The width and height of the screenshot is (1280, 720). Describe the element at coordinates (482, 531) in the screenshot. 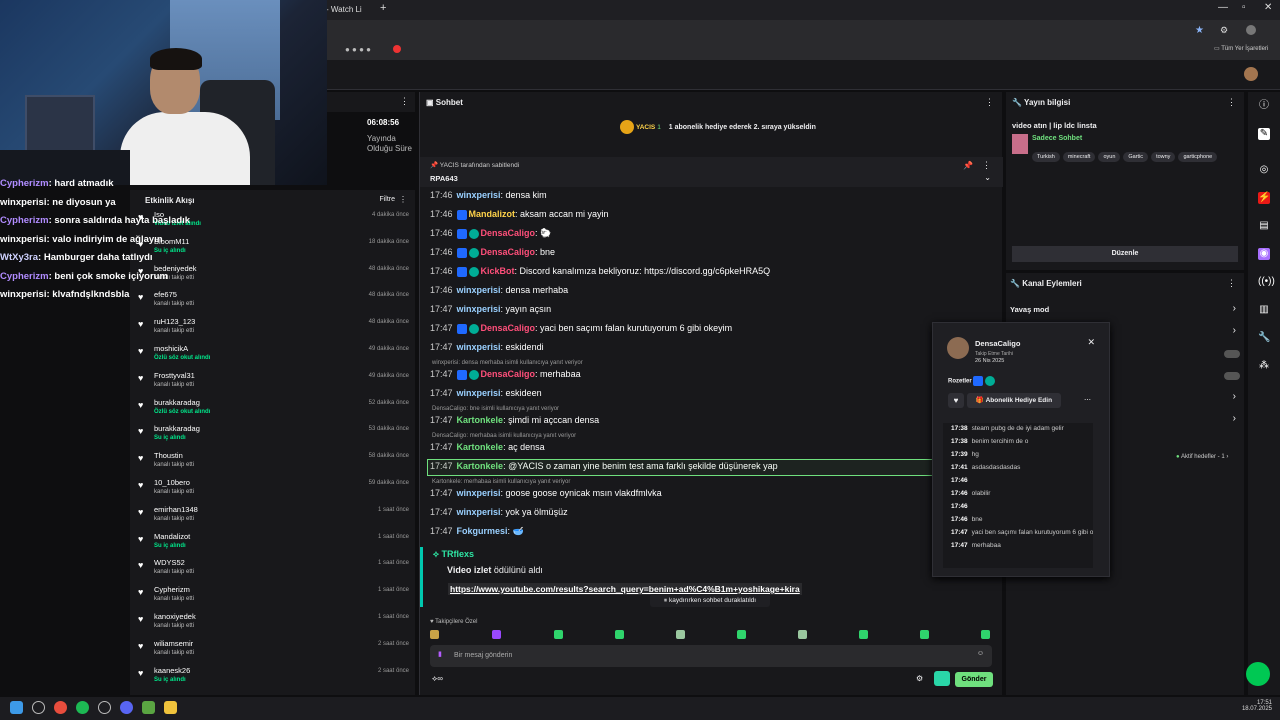

I see `message-username: Fokgurmesi` at that location.